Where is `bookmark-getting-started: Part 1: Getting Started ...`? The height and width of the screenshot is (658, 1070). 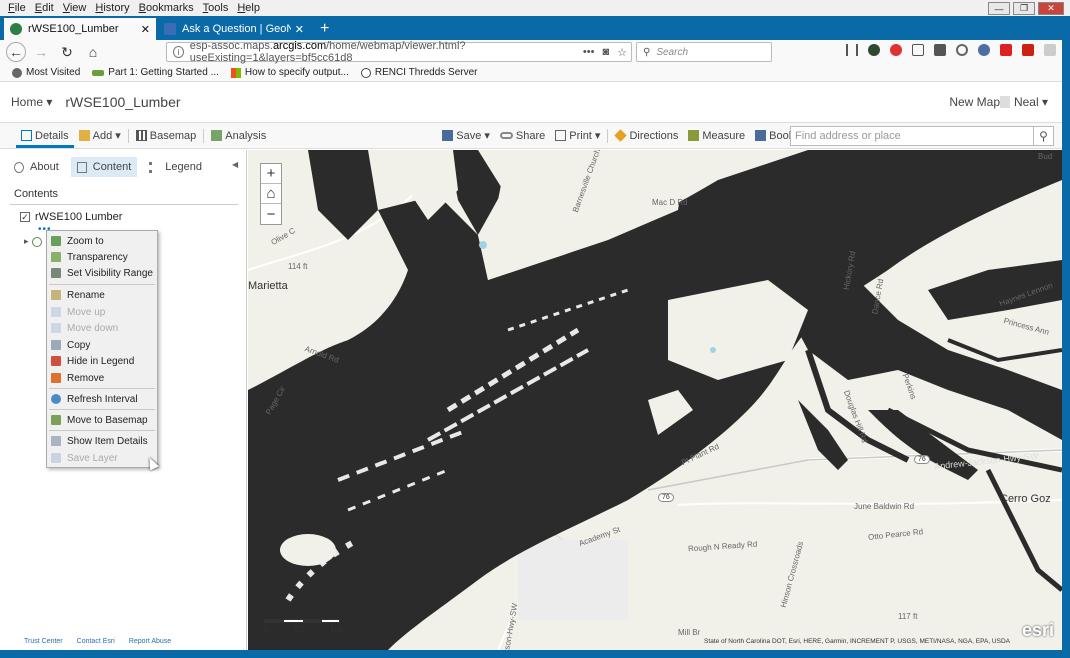 bookmark-getting-started: Part 1: Getting Started ... is located at coordinates (155, 72).